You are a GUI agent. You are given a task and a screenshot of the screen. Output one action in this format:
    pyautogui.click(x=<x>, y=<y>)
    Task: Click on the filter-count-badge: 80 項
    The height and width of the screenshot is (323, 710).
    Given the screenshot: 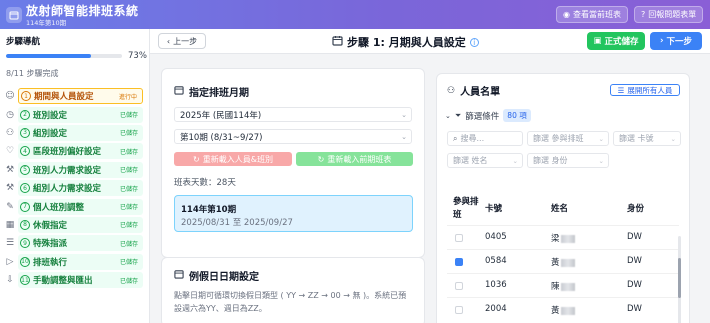 What is the action you would take?
    pyautogui.click(x=517, y=115)
    